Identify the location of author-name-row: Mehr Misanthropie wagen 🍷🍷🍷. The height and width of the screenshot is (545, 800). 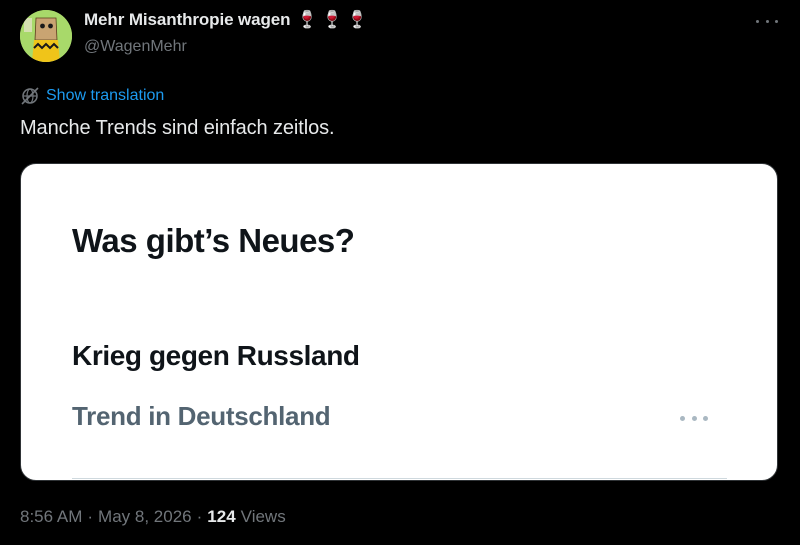
(228, 20).